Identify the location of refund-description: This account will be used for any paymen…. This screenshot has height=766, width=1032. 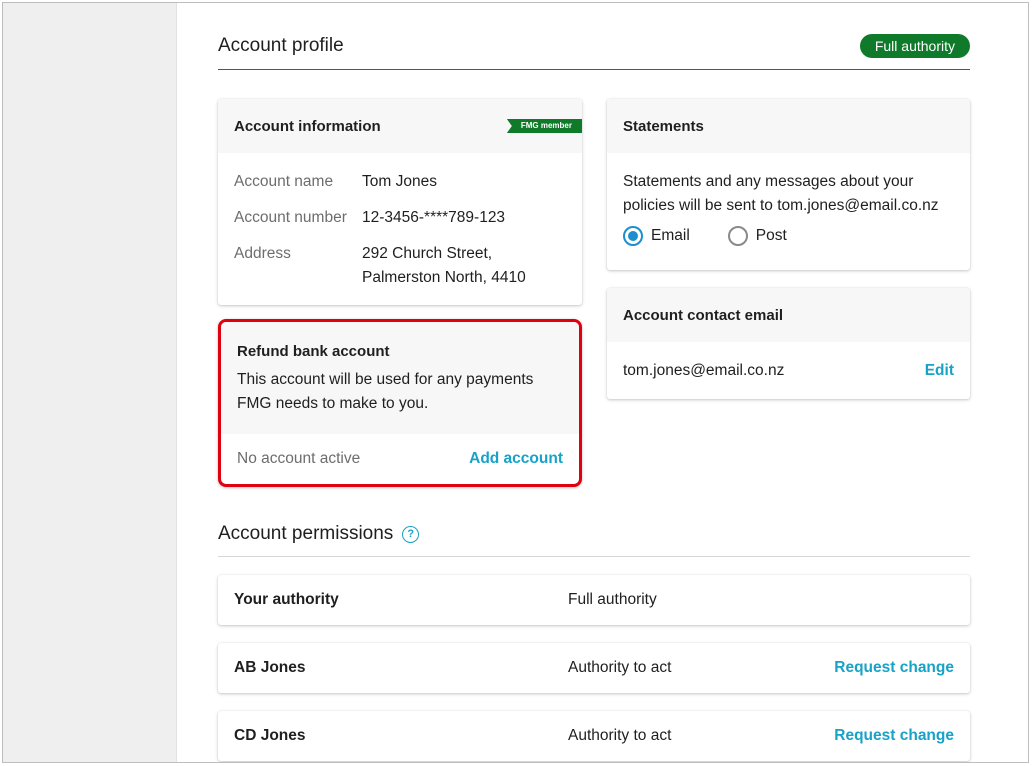
(400, 392).